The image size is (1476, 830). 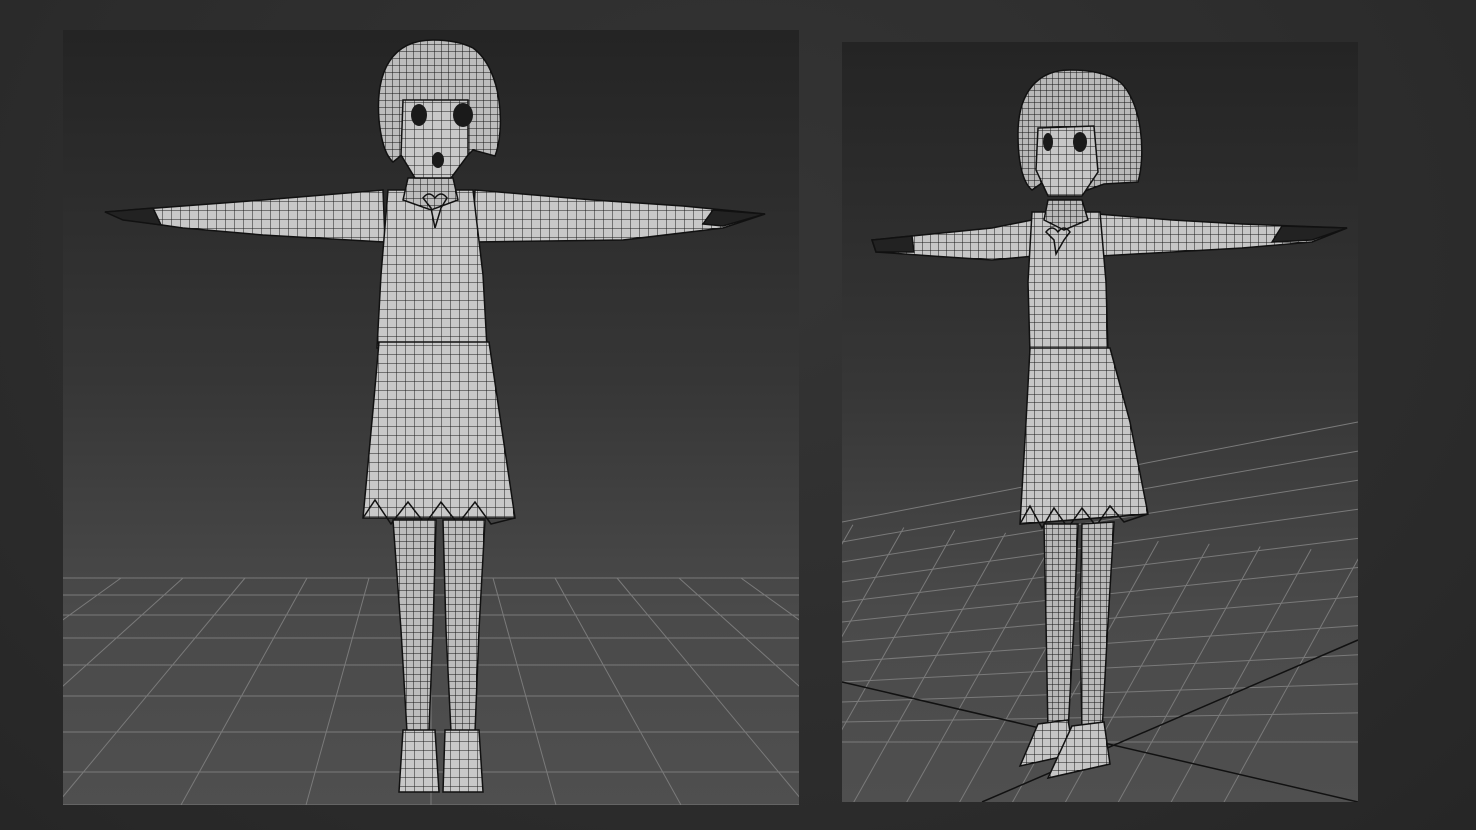 What do you see at coordinates (419, 761) in the screenshot?
I see `front-left-shoe` at bounding box center [419, 761].